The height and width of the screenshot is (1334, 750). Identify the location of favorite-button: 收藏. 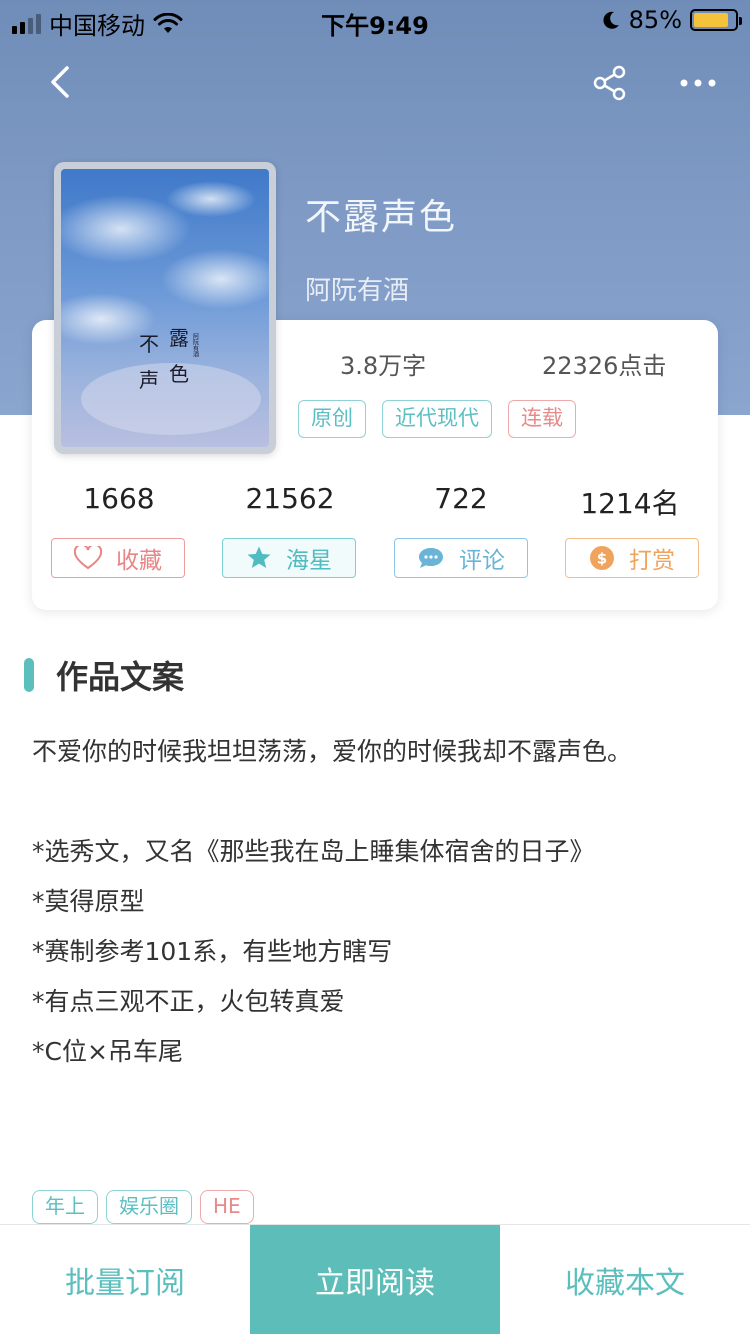
(118, 558).